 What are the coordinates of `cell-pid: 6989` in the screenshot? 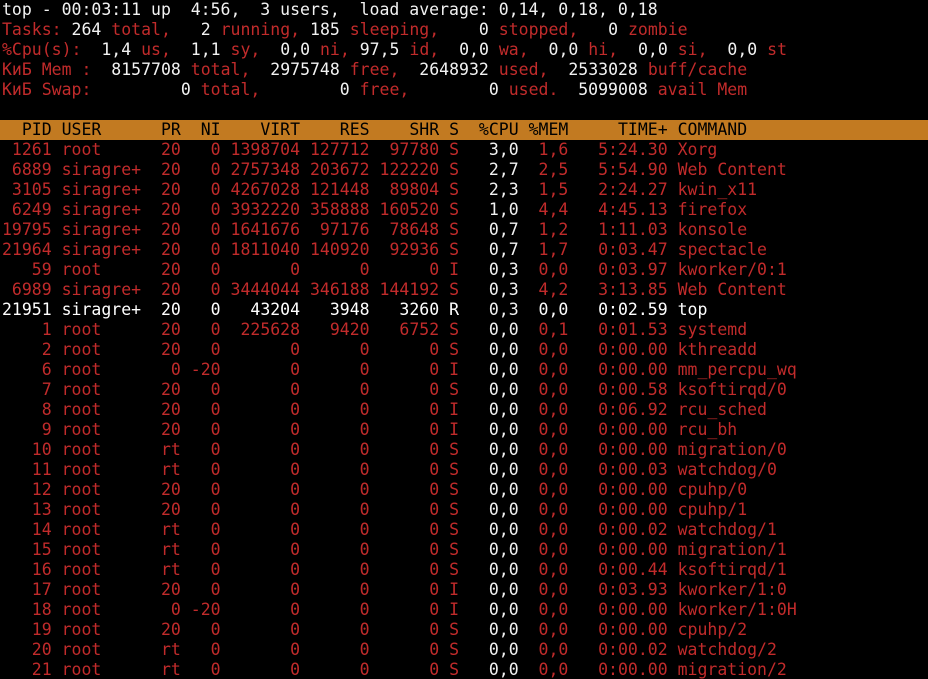 It's located at (27, 289).